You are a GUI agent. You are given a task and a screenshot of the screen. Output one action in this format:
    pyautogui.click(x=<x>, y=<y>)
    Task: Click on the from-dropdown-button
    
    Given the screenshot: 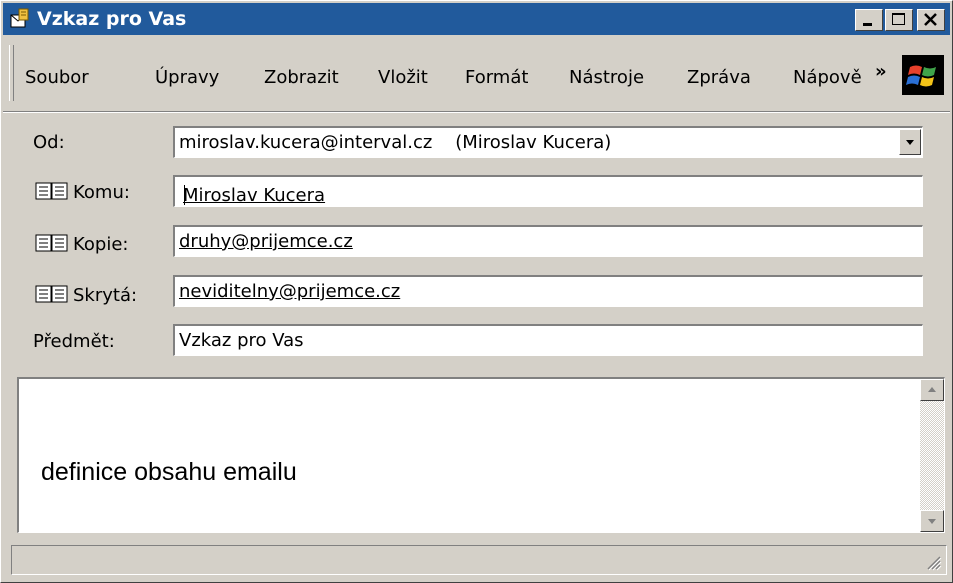 What is the action you would take?
    pyautogui.click(x=910, y=142)
    